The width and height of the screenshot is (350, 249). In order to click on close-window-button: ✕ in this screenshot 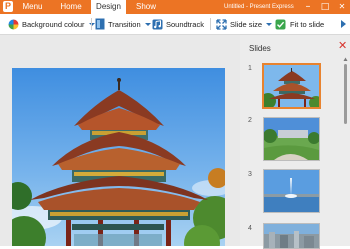, I will do `click(342, 7)`.